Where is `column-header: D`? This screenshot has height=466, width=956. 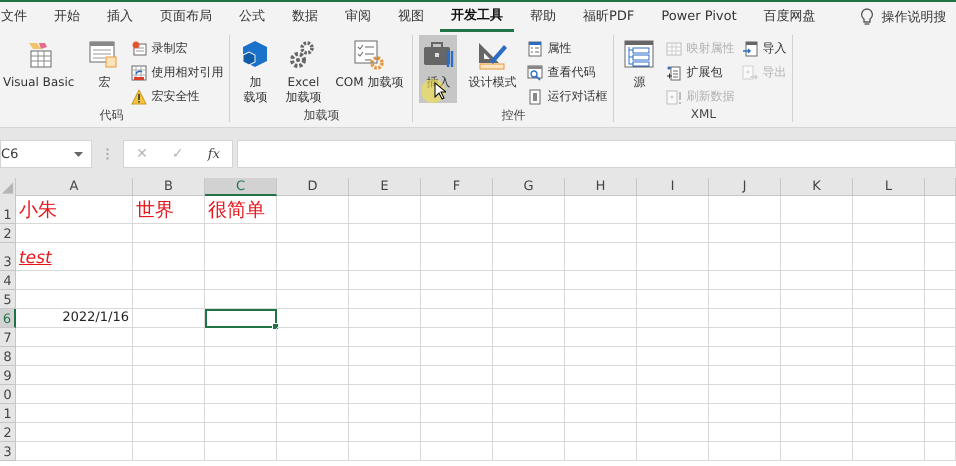 column-header: D is located at coordinates (313, 187).